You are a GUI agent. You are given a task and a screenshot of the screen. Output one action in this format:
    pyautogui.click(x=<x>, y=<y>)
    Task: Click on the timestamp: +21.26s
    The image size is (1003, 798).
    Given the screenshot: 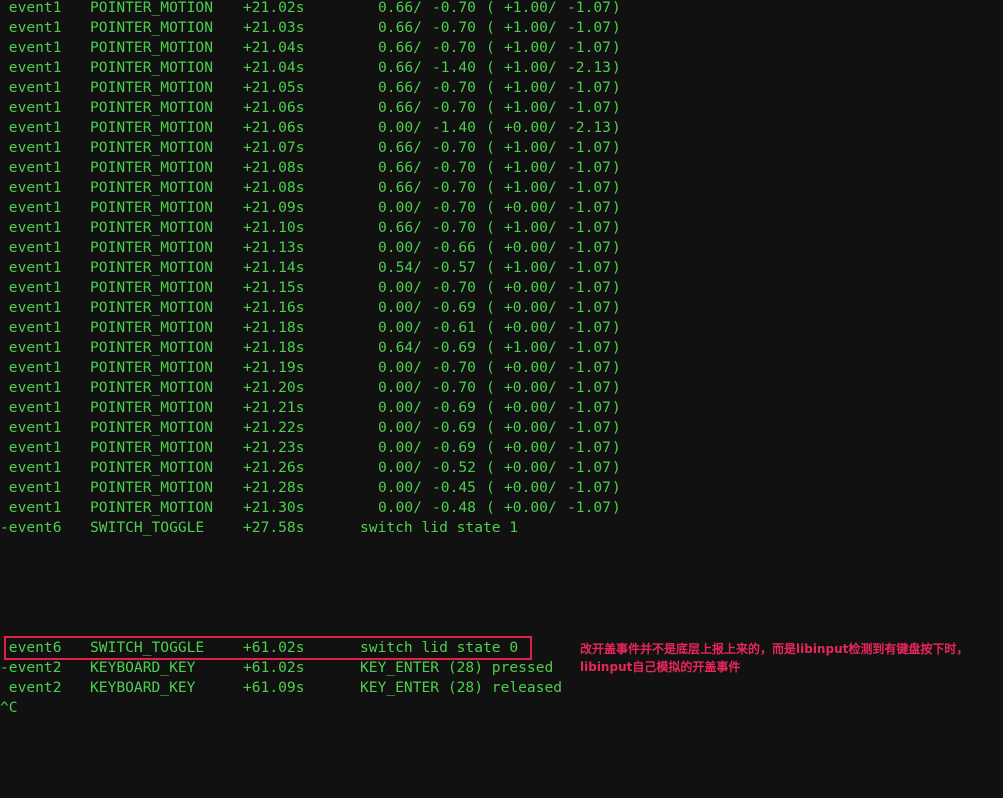 What is the action you would take?
    pyautogui.click(x=274, y=467)
    